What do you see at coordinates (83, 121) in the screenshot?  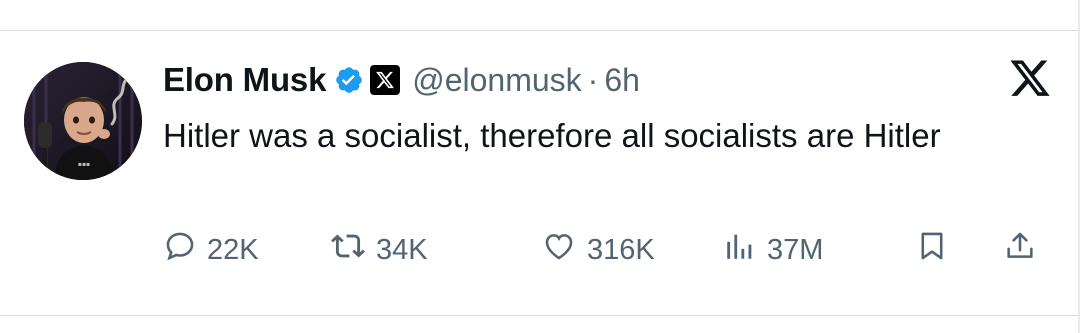 I see `avatar: ▪▪▪` at bounding box center [83, 121].